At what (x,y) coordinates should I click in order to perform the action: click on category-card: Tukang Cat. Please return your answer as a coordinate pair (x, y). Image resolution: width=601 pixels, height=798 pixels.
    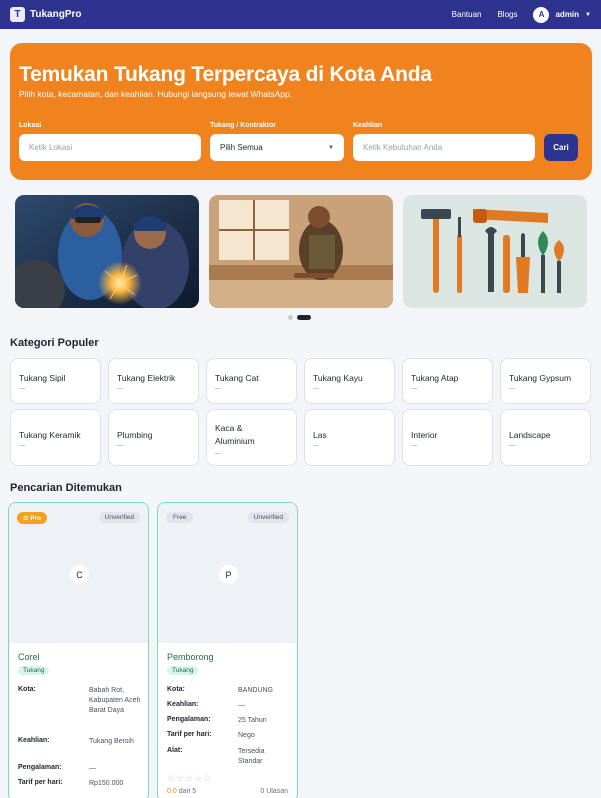
    Looking at the image, I should click on (251, 381).